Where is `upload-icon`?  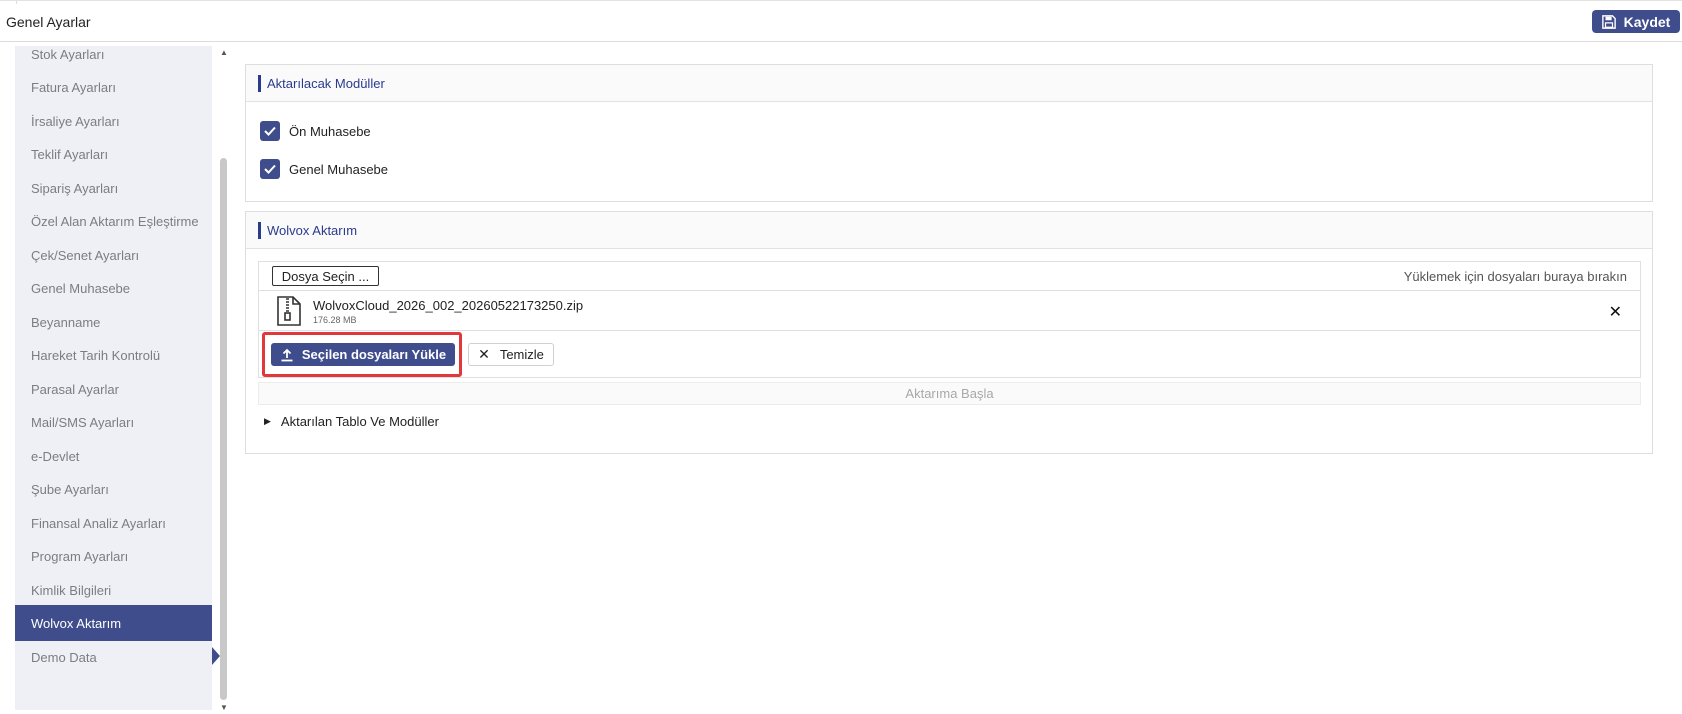 upload-icon is located at coordinates (287, 354).